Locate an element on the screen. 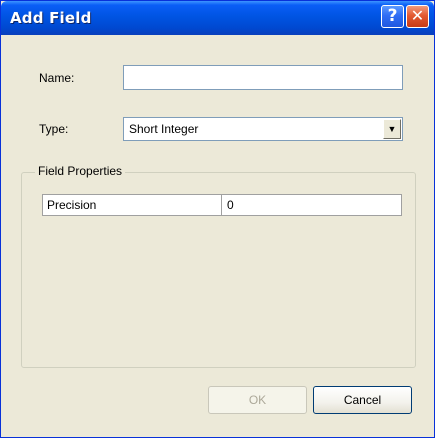 Image resolution: width=435 pixels, height=438 pixels. close-icon: ✕ is located at coordinates (417, 15).